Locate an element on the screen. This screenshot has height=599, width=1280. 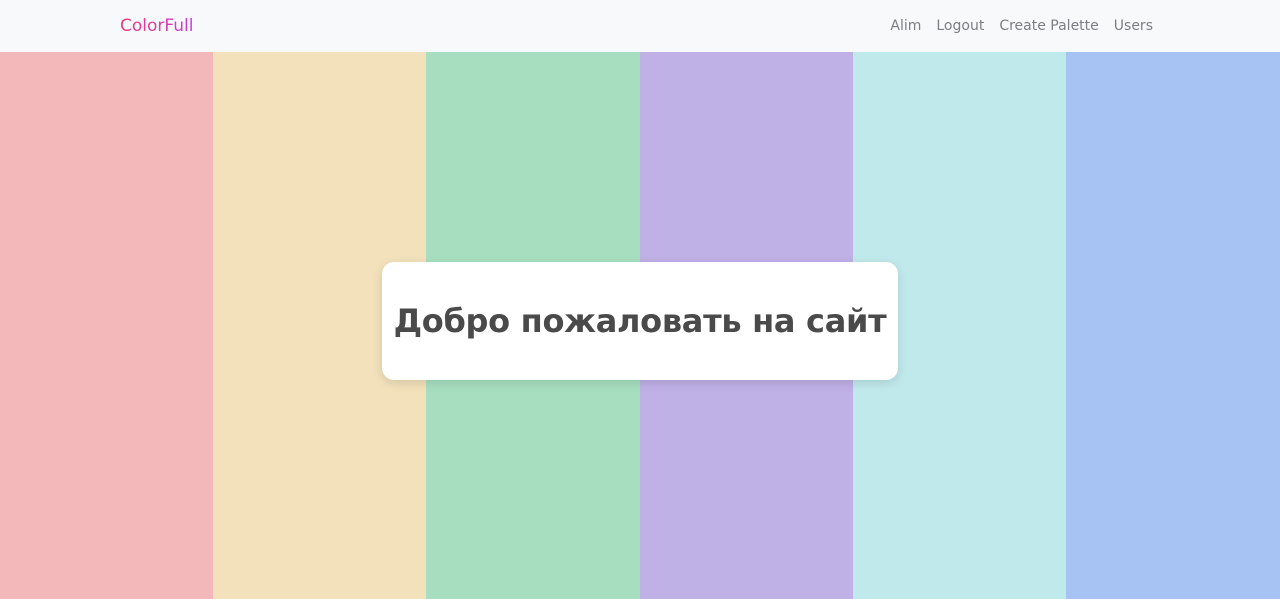
brand-logo-link: ColorFull is located at coordinates (156, 26).